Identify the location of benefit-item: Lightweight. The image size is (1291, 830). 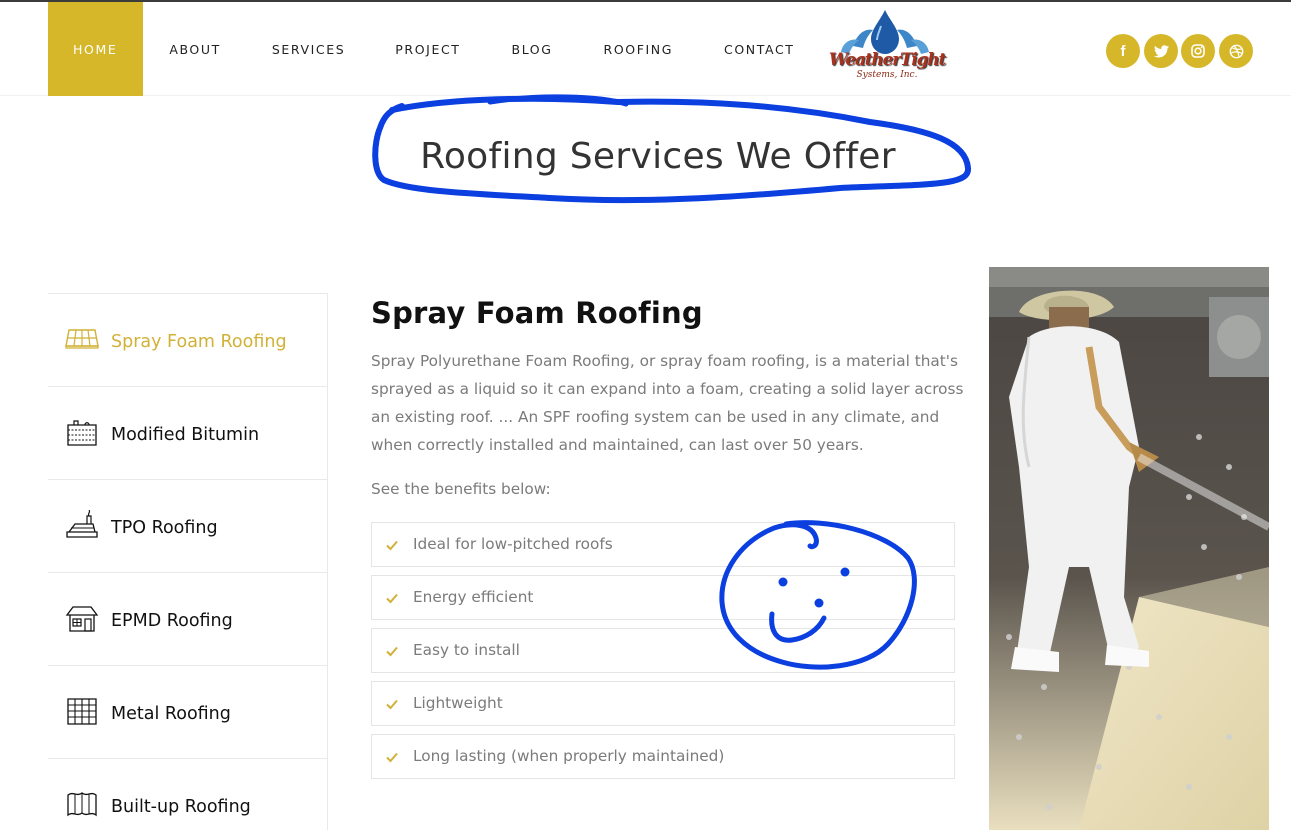
(663, 703).